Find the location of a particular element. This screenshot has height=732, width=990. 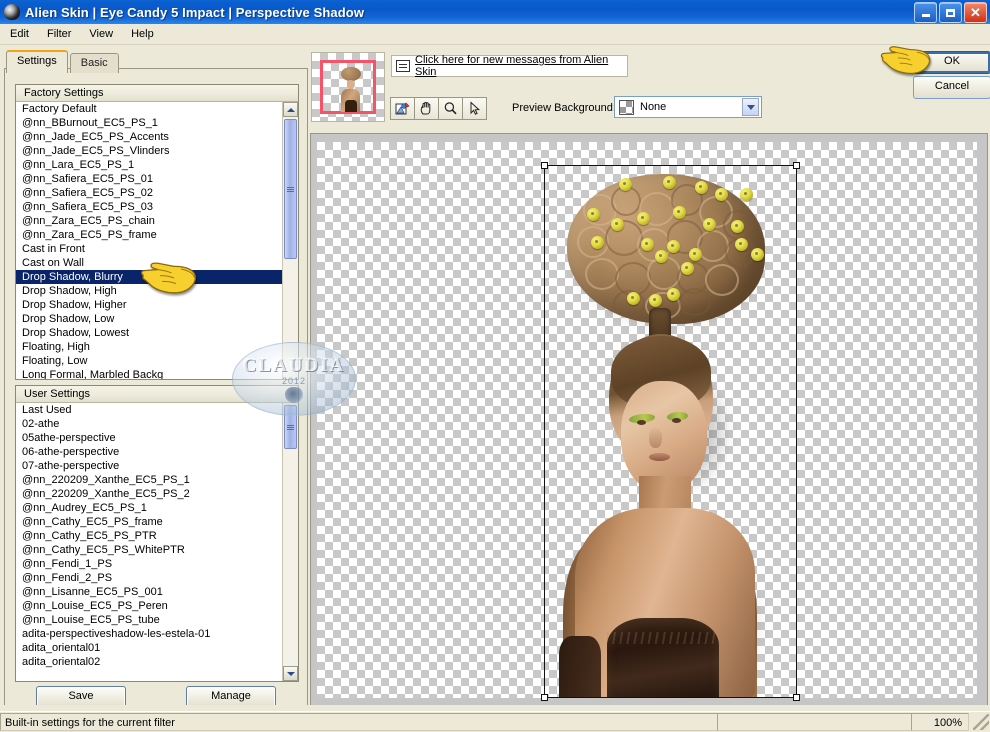

user-setting-item: @nn_Cathy_EC5_PS_WhitePTR is located at coordinates (157, 550).